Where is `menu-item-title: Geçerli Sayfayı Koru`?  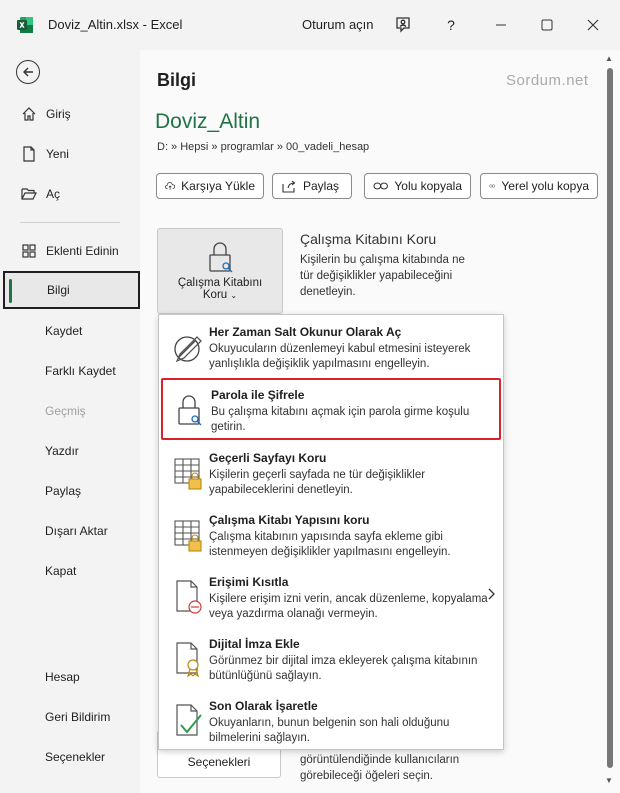 menu-item-title: Geçerli Sayfayı Koru is located at coordinates (268, 458).